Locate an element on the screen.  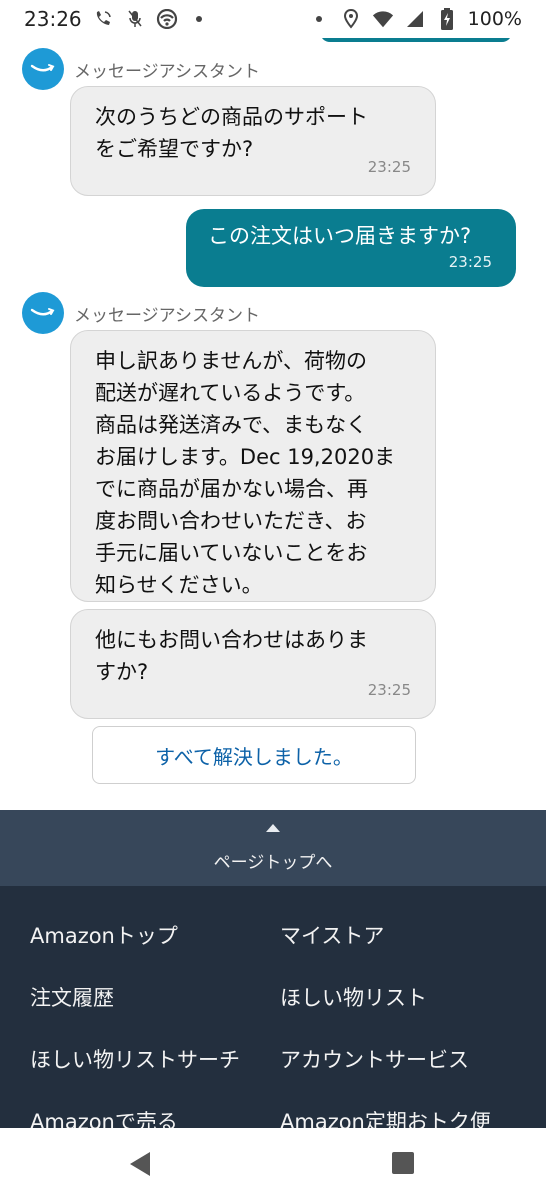
user-message: この注文はいつ届きますか? 23:25 is located at coordinates (351, 248).